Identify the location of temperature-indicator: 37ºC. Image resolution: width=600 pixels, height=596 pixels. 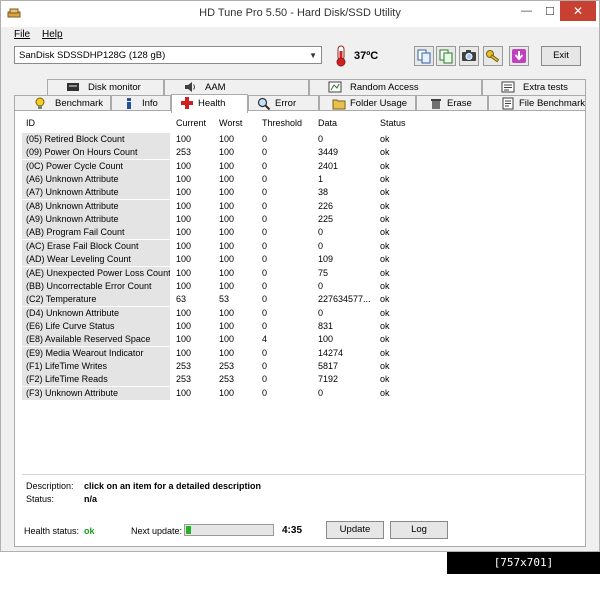
(370, 56).